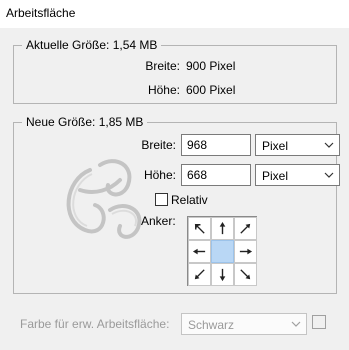  I want to click on anchor-bottom, so click(222, 274).